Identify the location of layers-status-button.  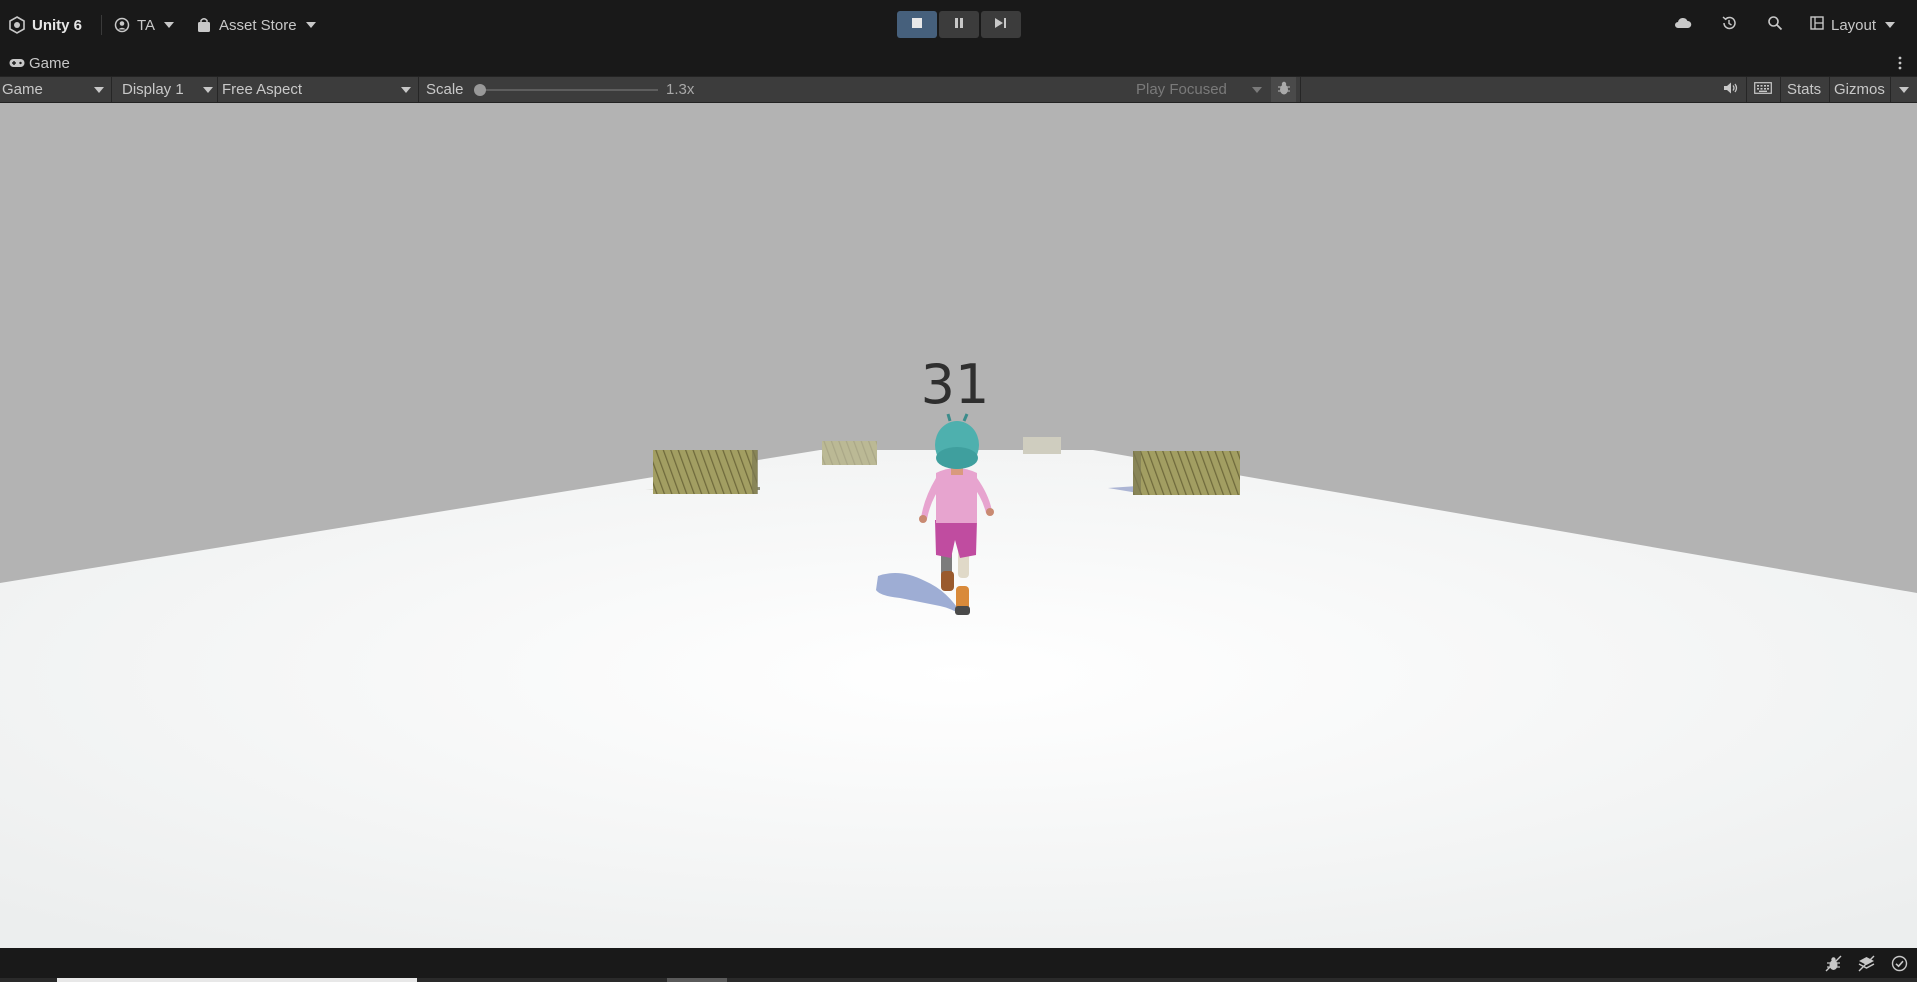
(1866, 965).